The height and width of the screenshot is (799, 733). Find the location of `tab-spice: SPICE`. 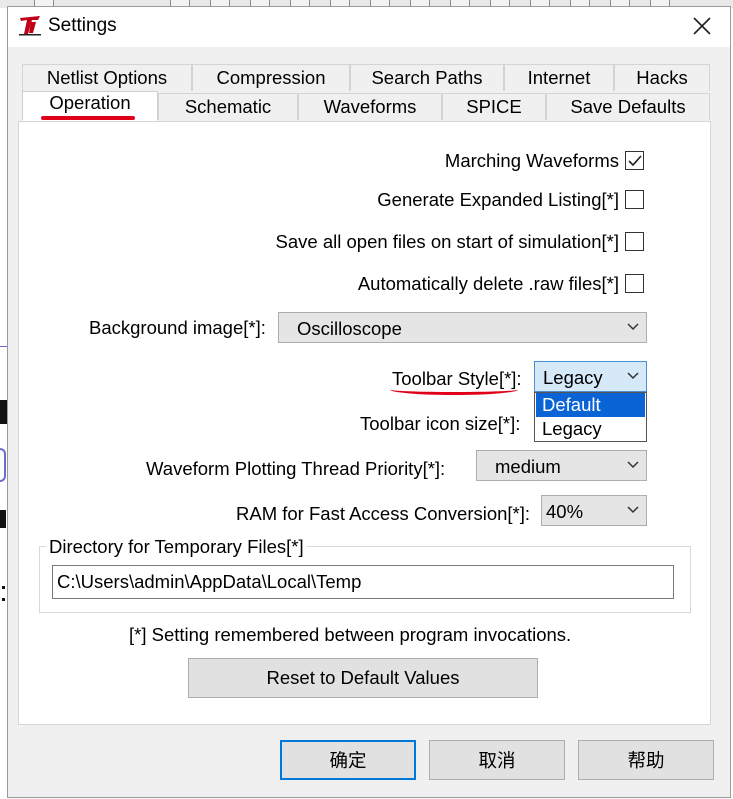

tab-spice: SPICE is located at coordinates (494, 106).